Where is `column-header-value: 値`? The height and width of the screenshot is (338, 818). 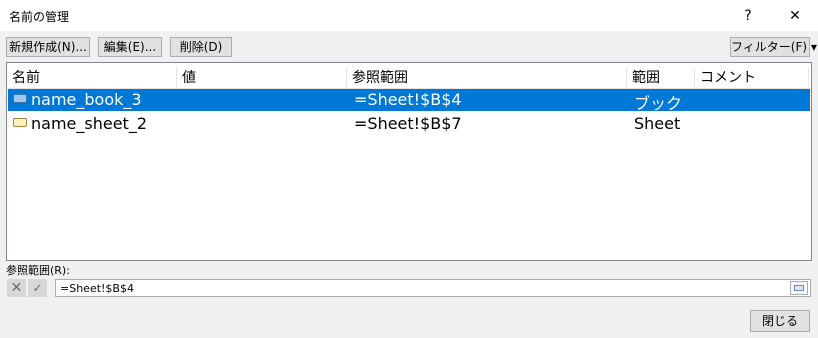 column-header-value: 値 is located at coordinates (262, 77).